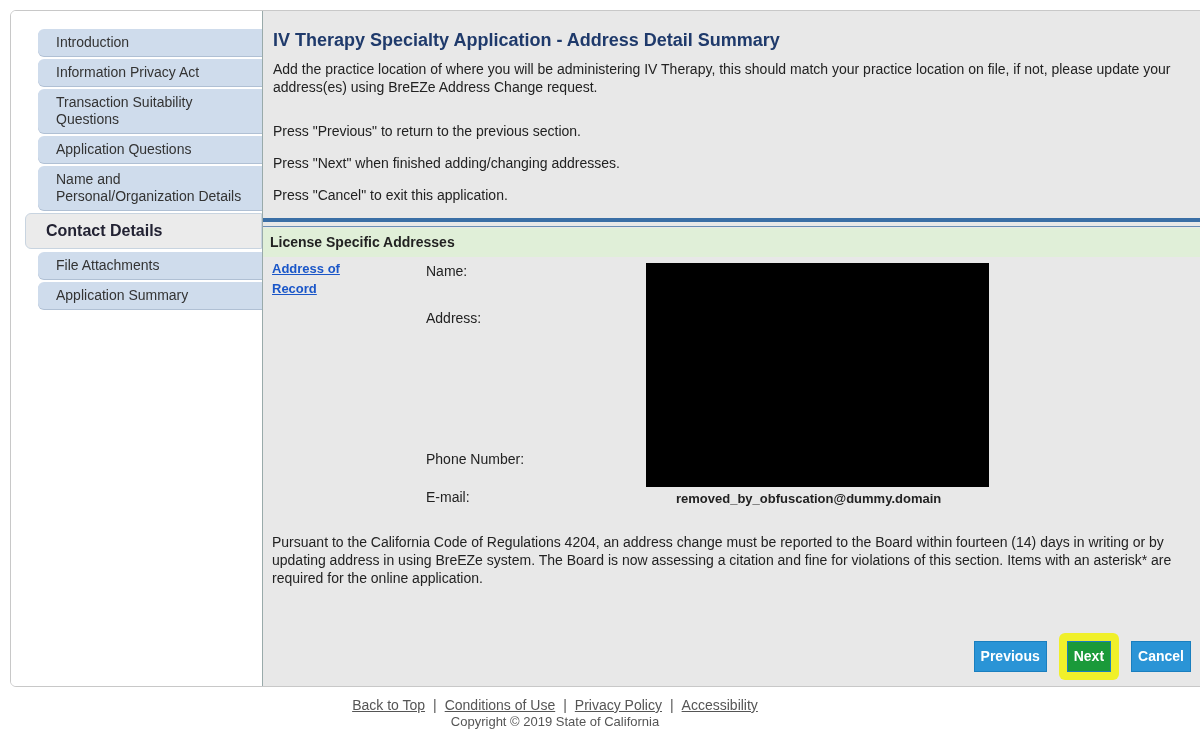  I want to click on field-label: Name:, so click(447, 271).